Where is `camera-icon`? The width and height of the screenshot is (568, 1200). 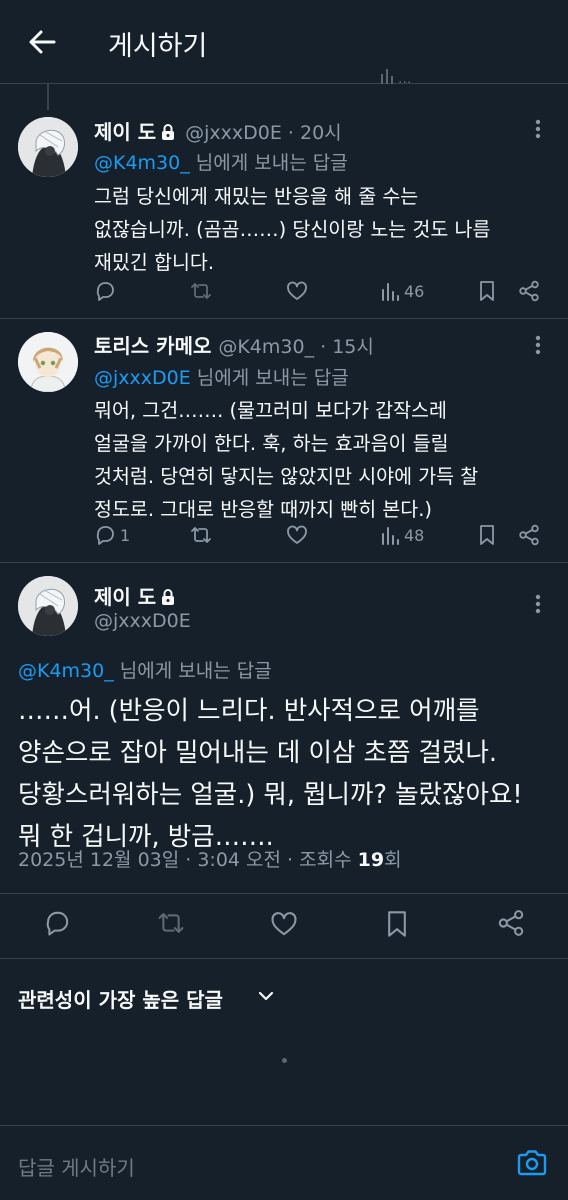
camera-icon is located at coordinates (532, 1163).